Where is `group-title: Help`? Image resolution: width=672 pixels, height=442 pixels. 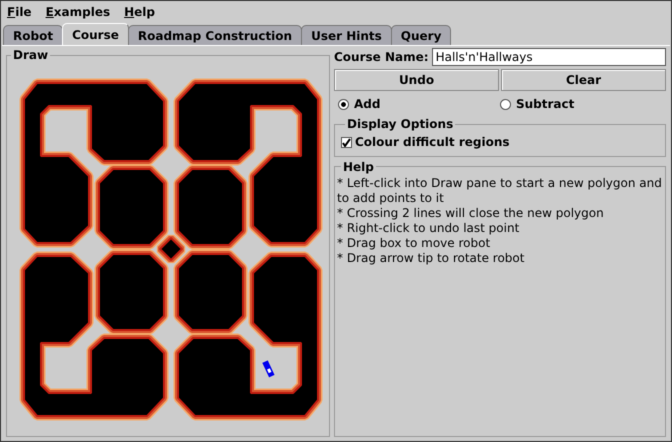
group-title: Help is located at coordinates (358, 167).